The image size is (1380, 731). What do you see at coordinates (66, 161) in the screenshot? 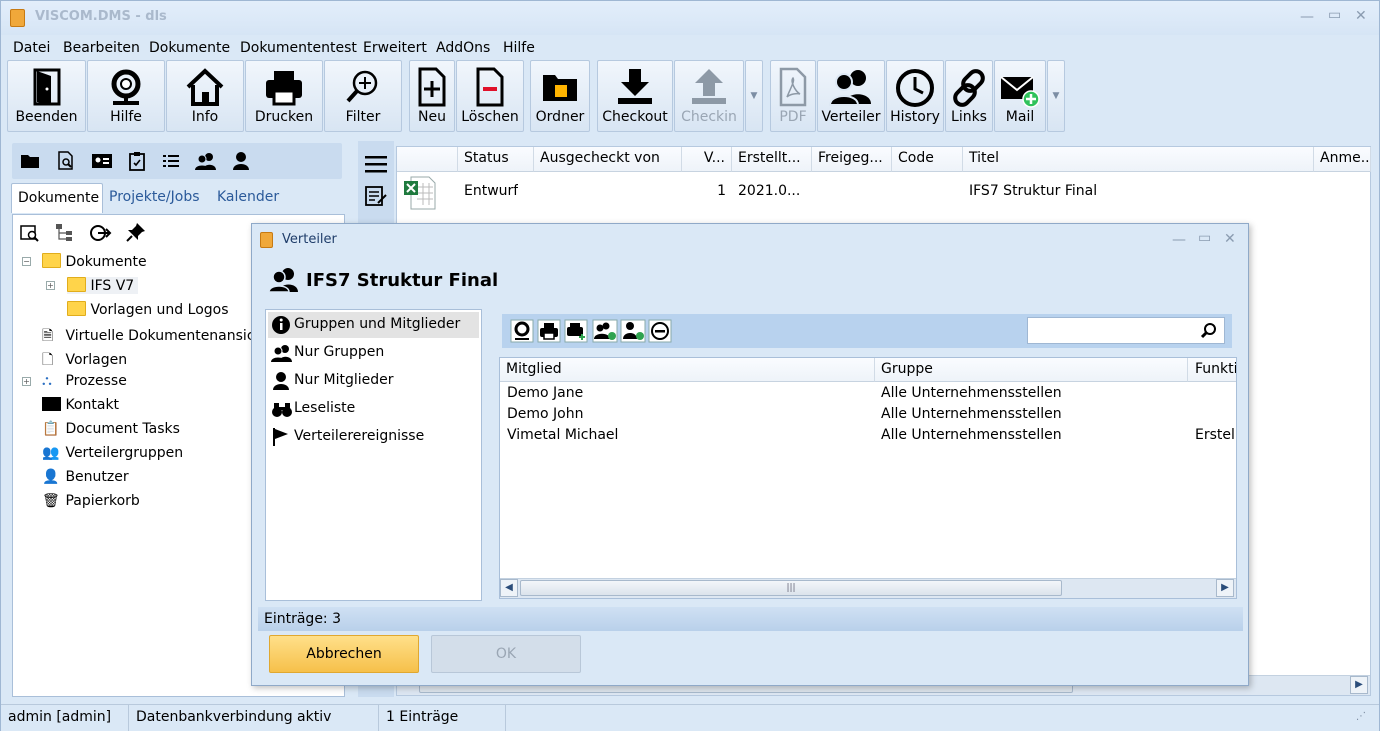
I see `document-search-icon` at bounding box center [66, 161].